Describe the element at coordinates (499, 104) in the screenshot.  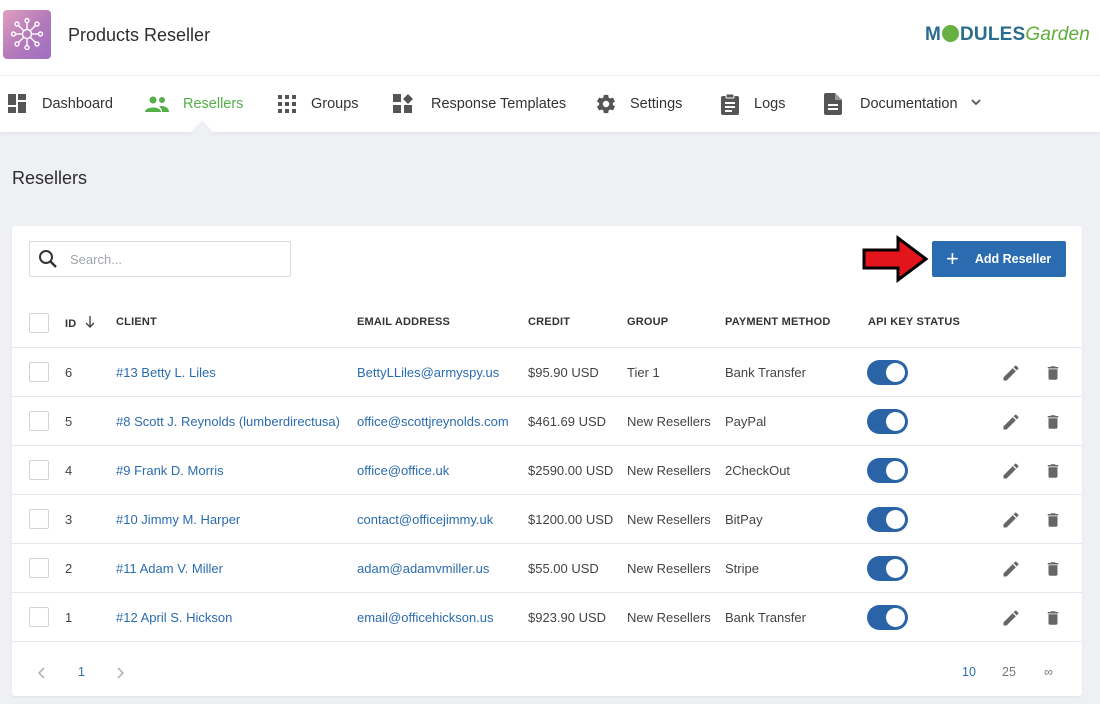
I see `nav-label: Response Templates` at that location.